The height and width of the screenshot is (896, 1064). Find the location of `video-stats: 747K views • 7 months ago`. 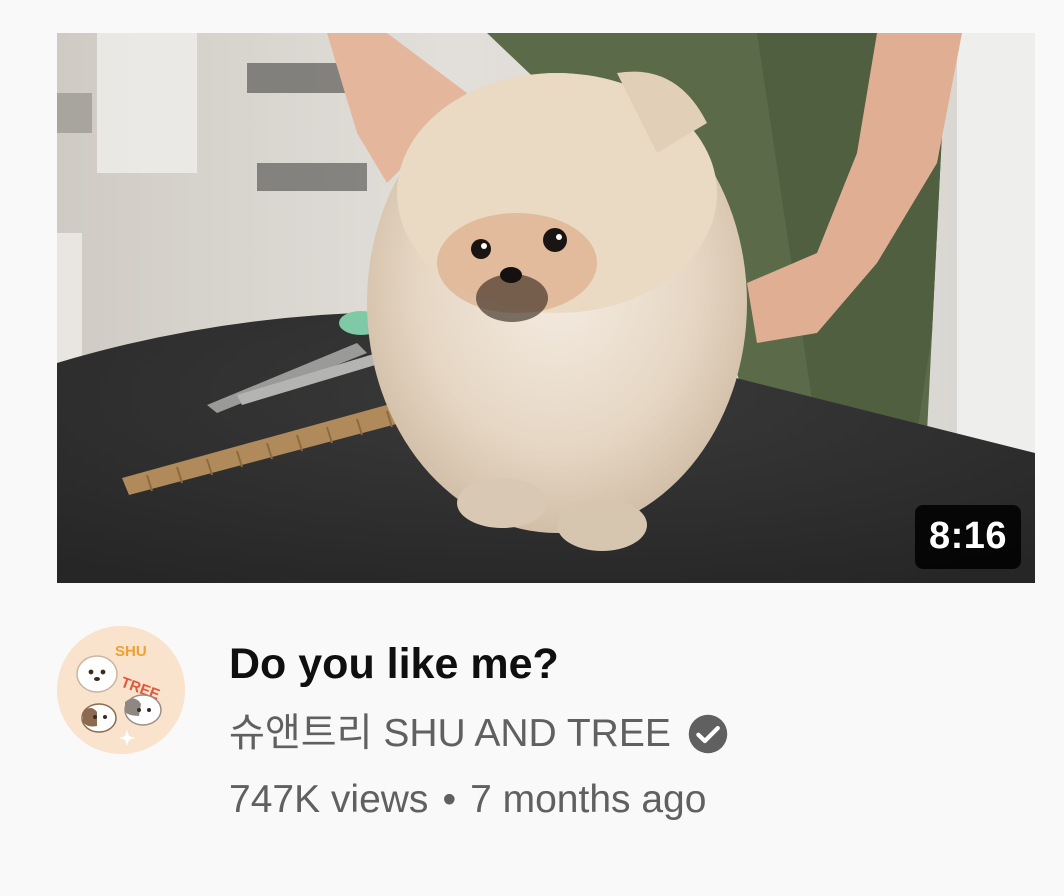

video-stats: 747K views • 7 months ago is located at coordinates (629, 800).